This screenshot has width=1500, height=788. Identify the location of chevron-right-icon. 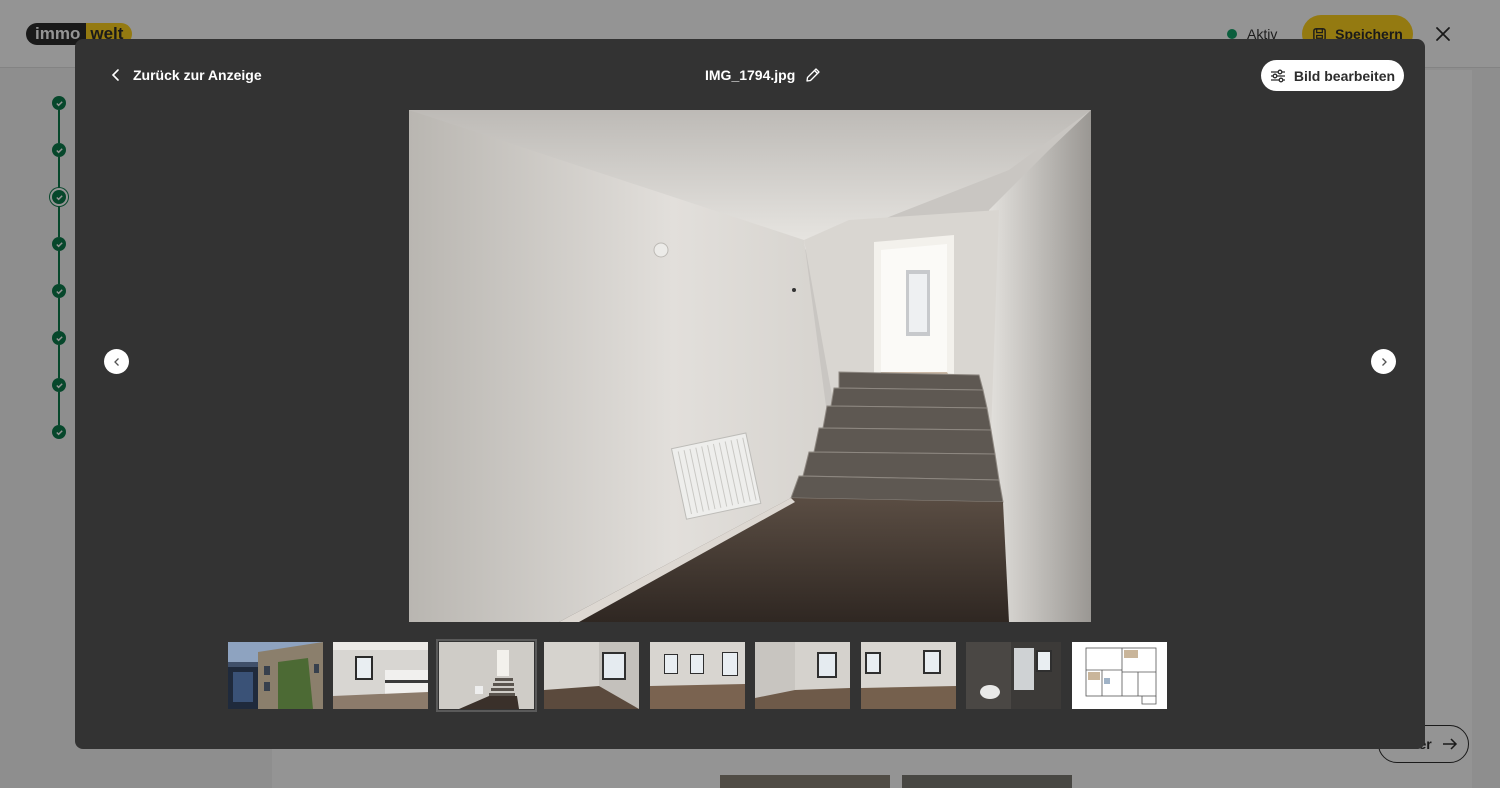
(1384, 361).